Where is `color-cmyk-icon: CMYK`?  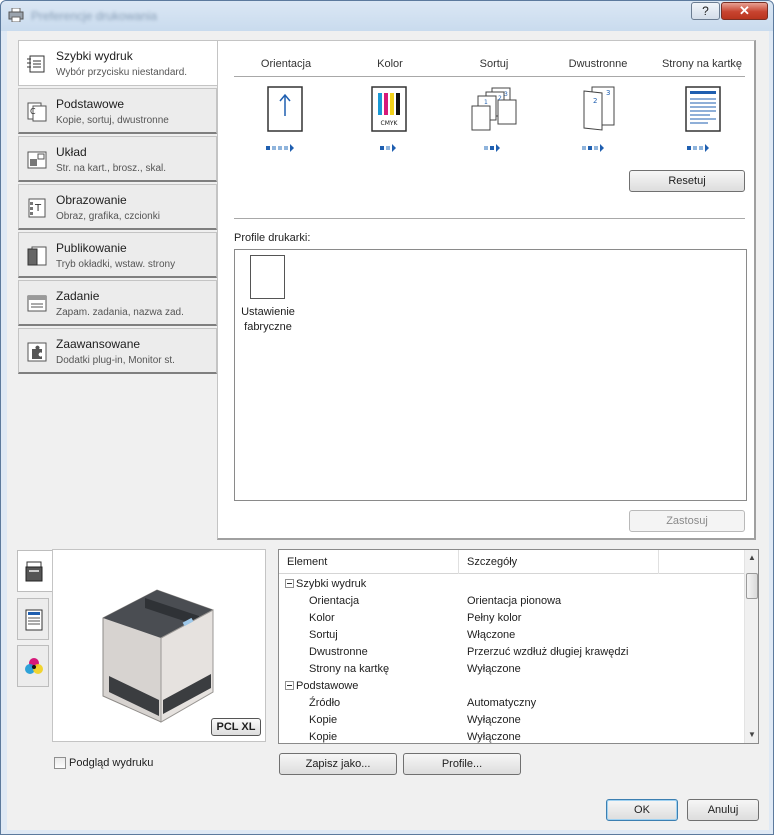
color-cmyk-icon: CMYK is located at coordinates (389, 109).